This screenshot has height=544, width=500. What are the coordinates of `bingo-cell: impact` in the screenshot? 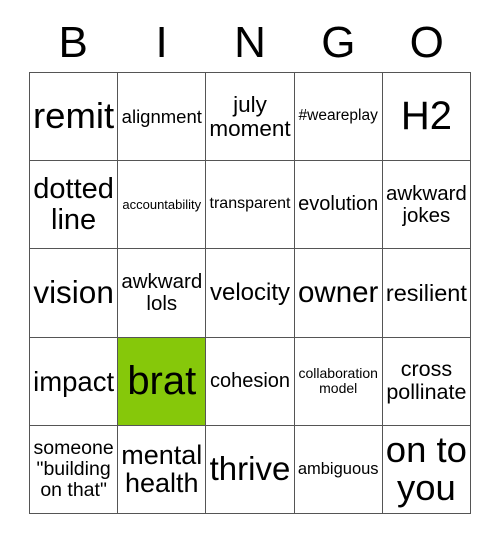 It's located at (74, 381).